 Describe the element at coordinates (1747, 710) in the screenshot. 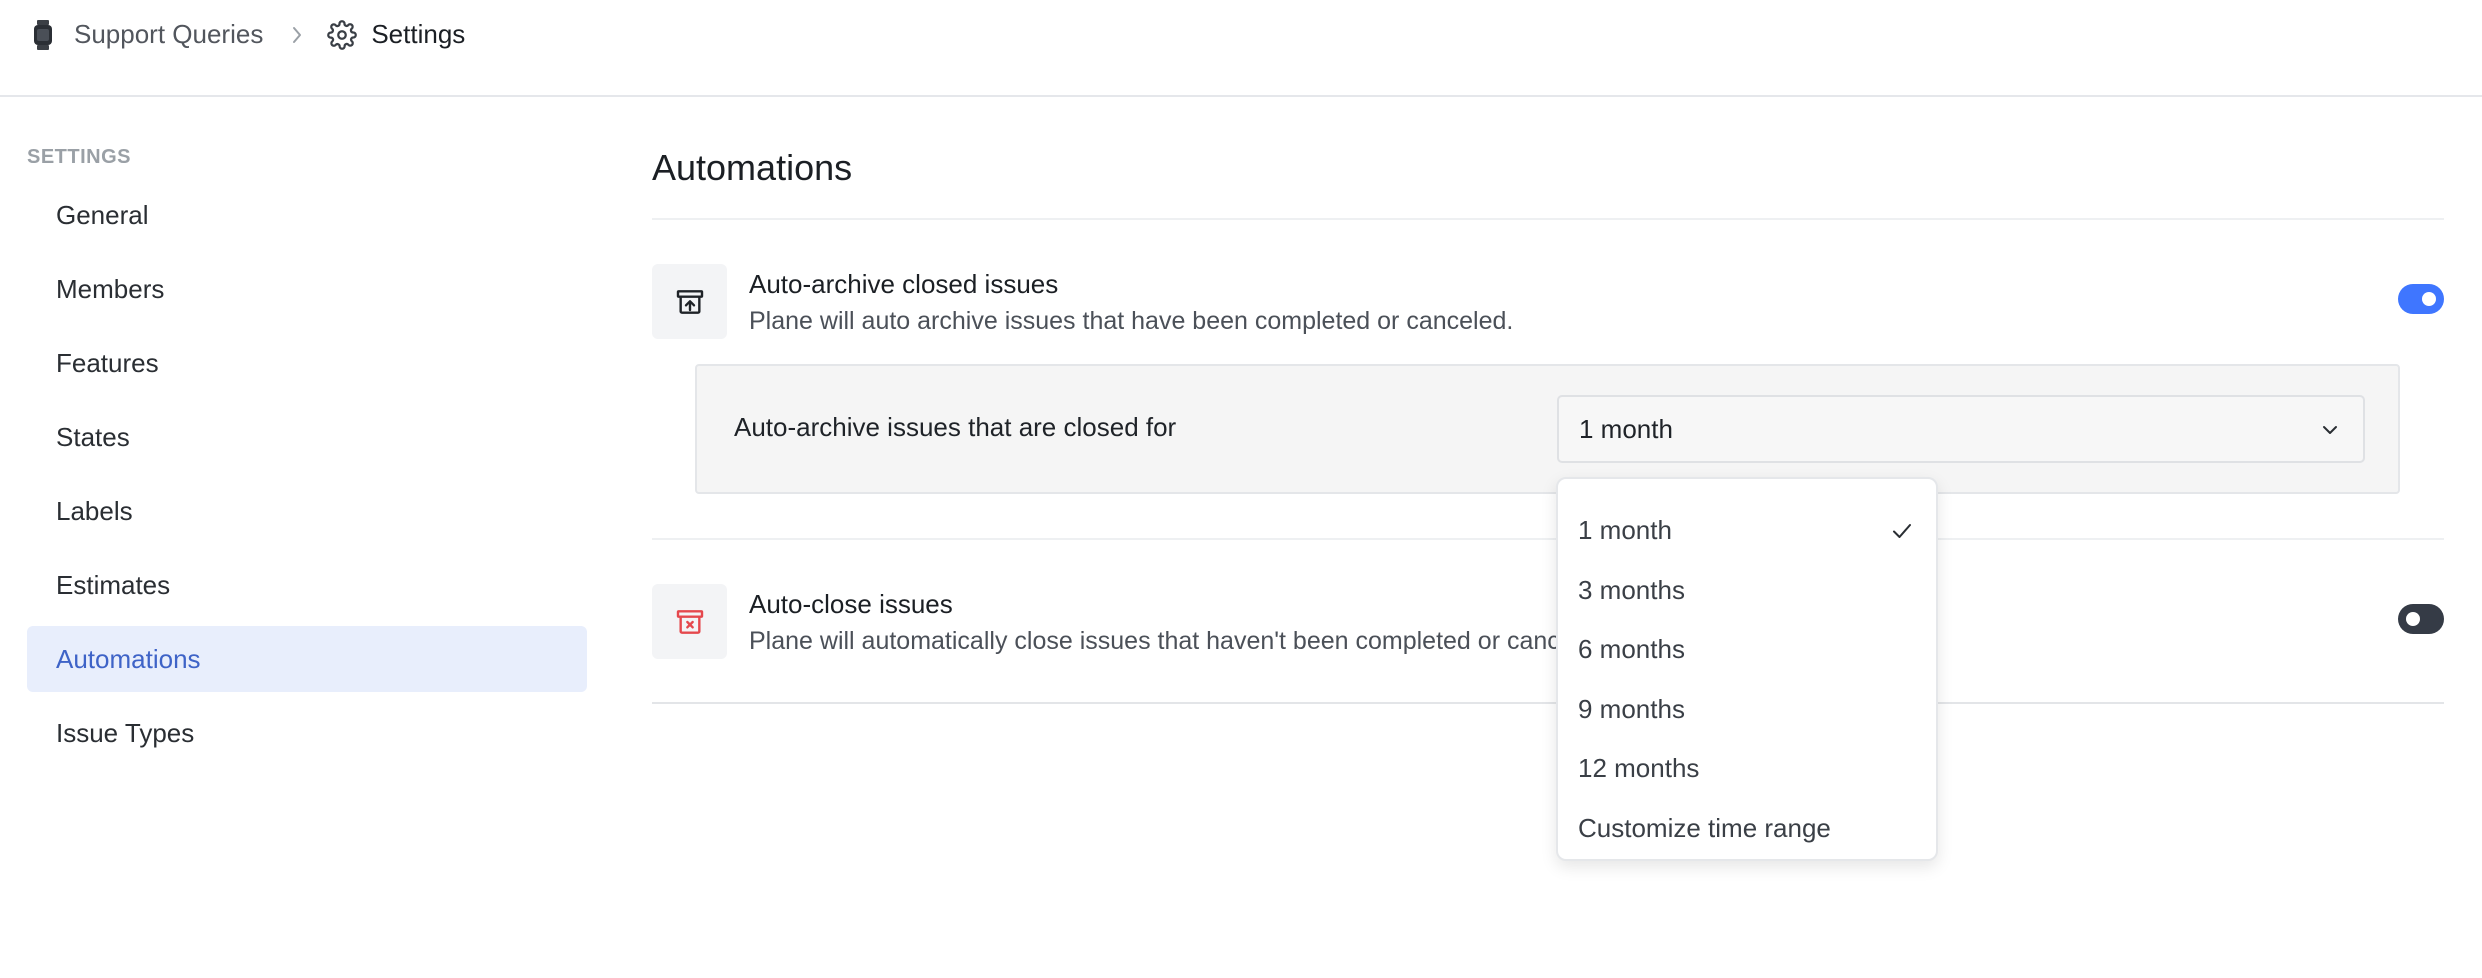

I see `dropdown-option-9-months: 9 months` at that location.